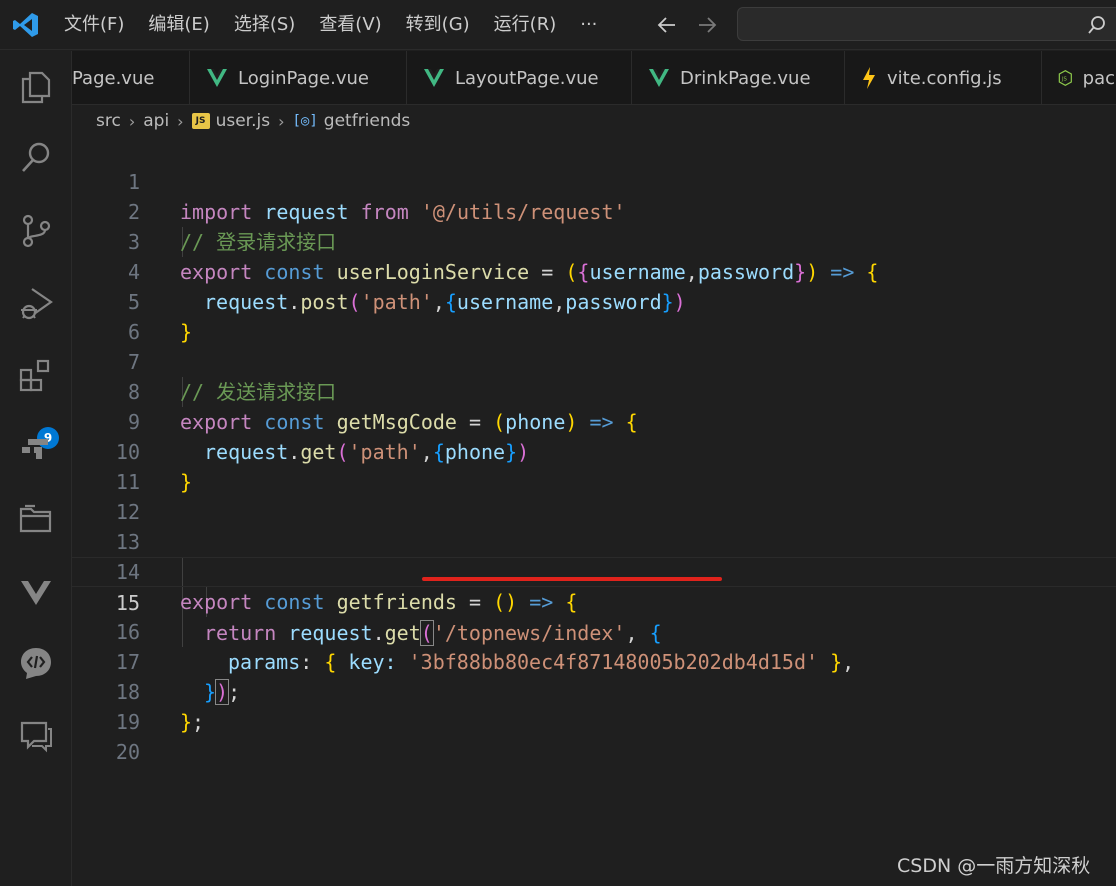 This screenshot has width=1116, height=886. Describe the element at coordinates (305, 121) in the screenshot. I see `symbol-icon: [◎]` at that location.